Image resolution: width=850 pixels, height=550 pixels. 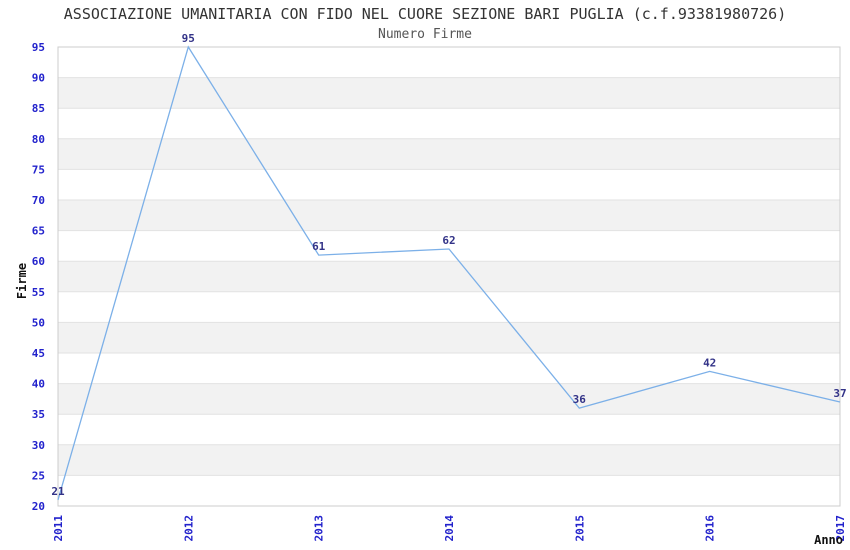 I want to click on x-tick-label: 2011, so click(x=58, y=528).